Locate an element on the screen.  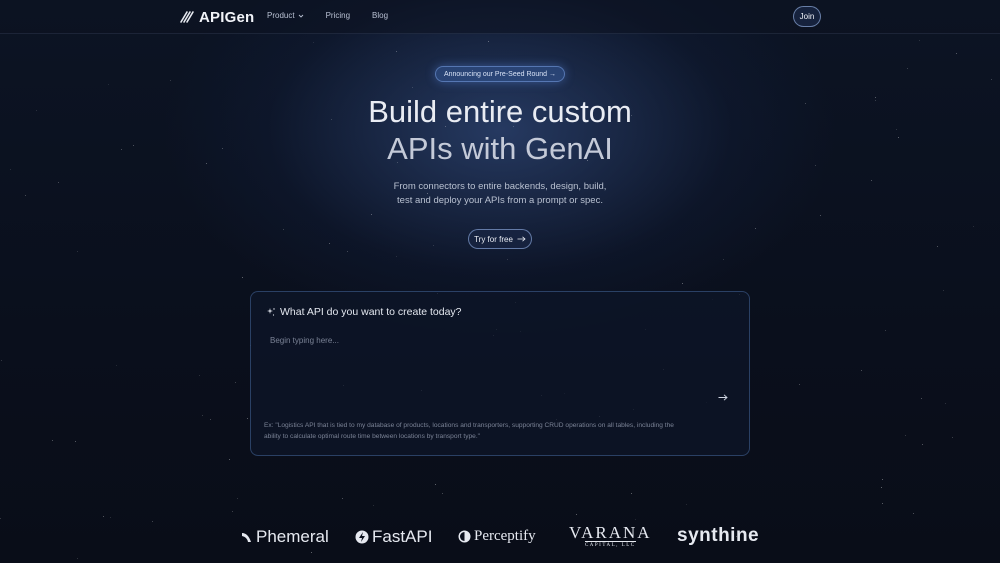
try-for-free-label: Try for free is located at coordinates (493, 239).